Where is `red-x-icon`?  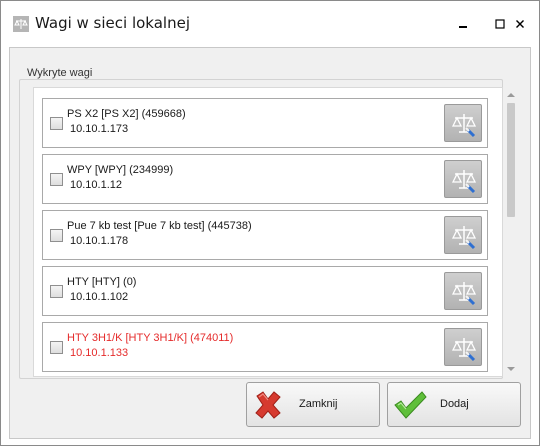 red-x-icon is located at coordinates (268, 405).